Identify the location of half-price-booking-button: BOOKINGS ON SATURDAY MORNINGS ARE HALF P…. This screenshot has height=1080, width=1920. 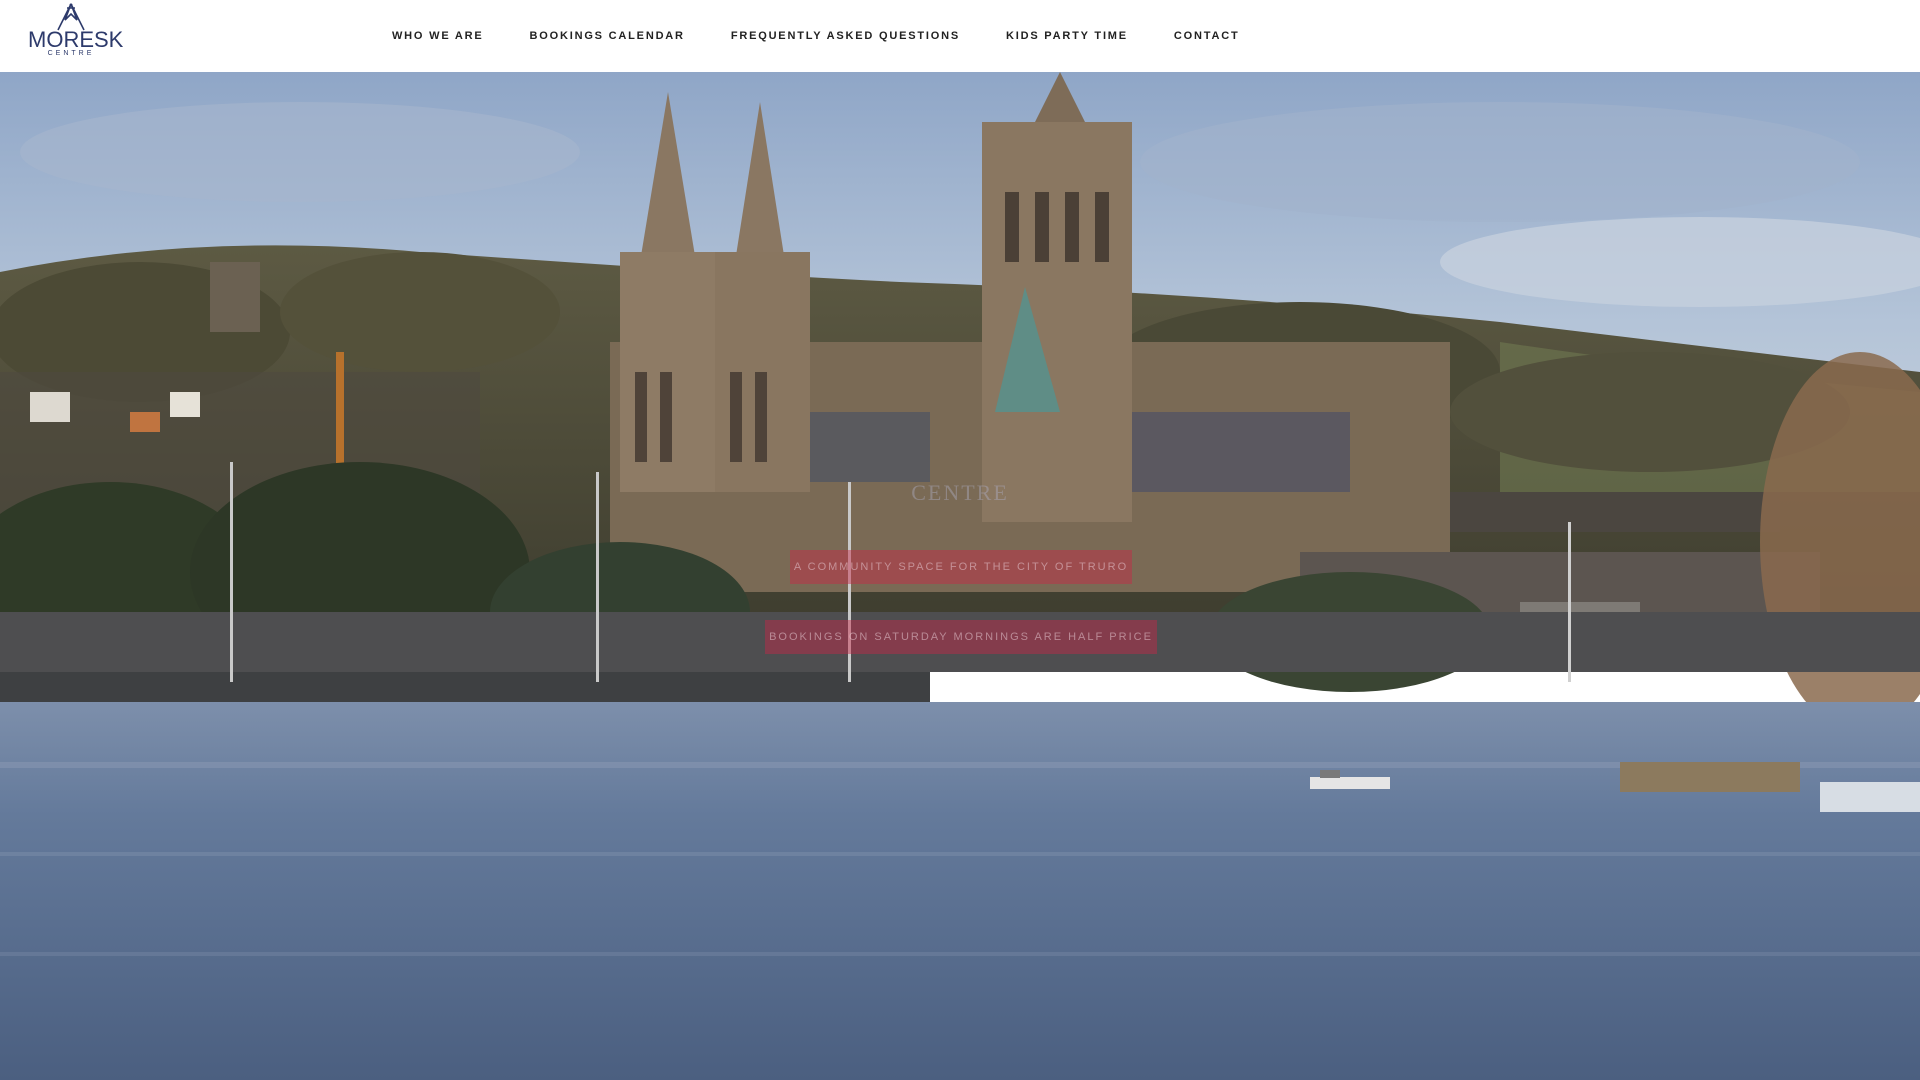
(961, 637).